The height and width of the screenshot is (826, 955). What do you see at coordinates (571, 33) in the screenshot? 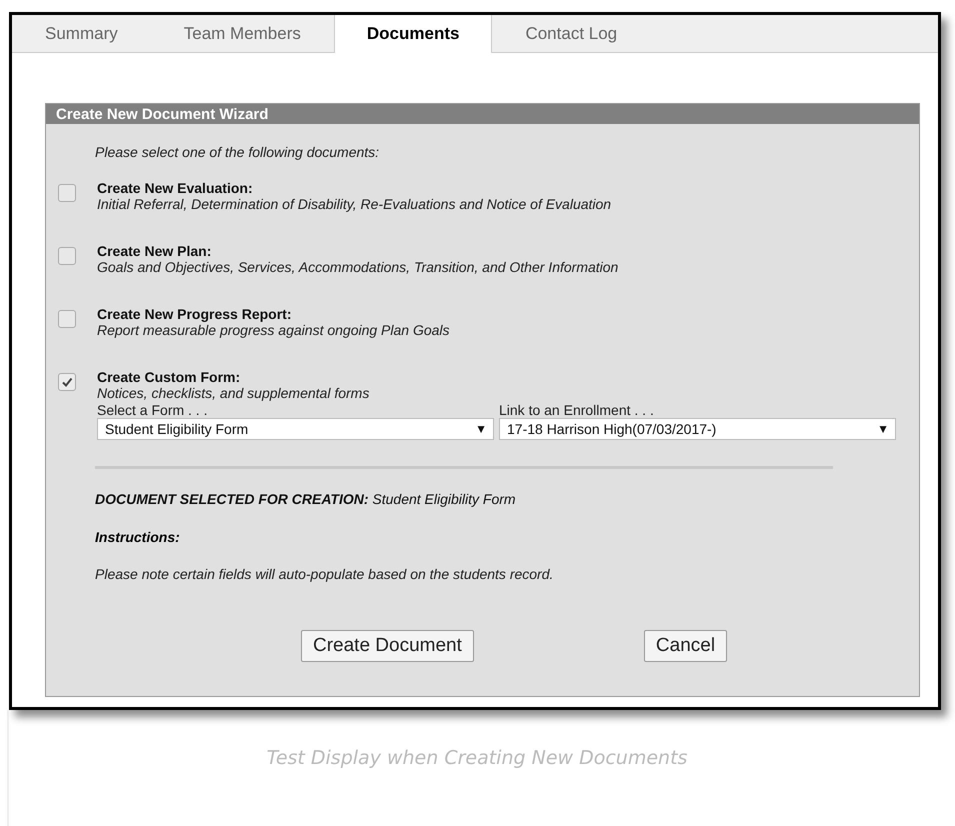
I see `tab: Contact Log` at bounding box center [571, 33].